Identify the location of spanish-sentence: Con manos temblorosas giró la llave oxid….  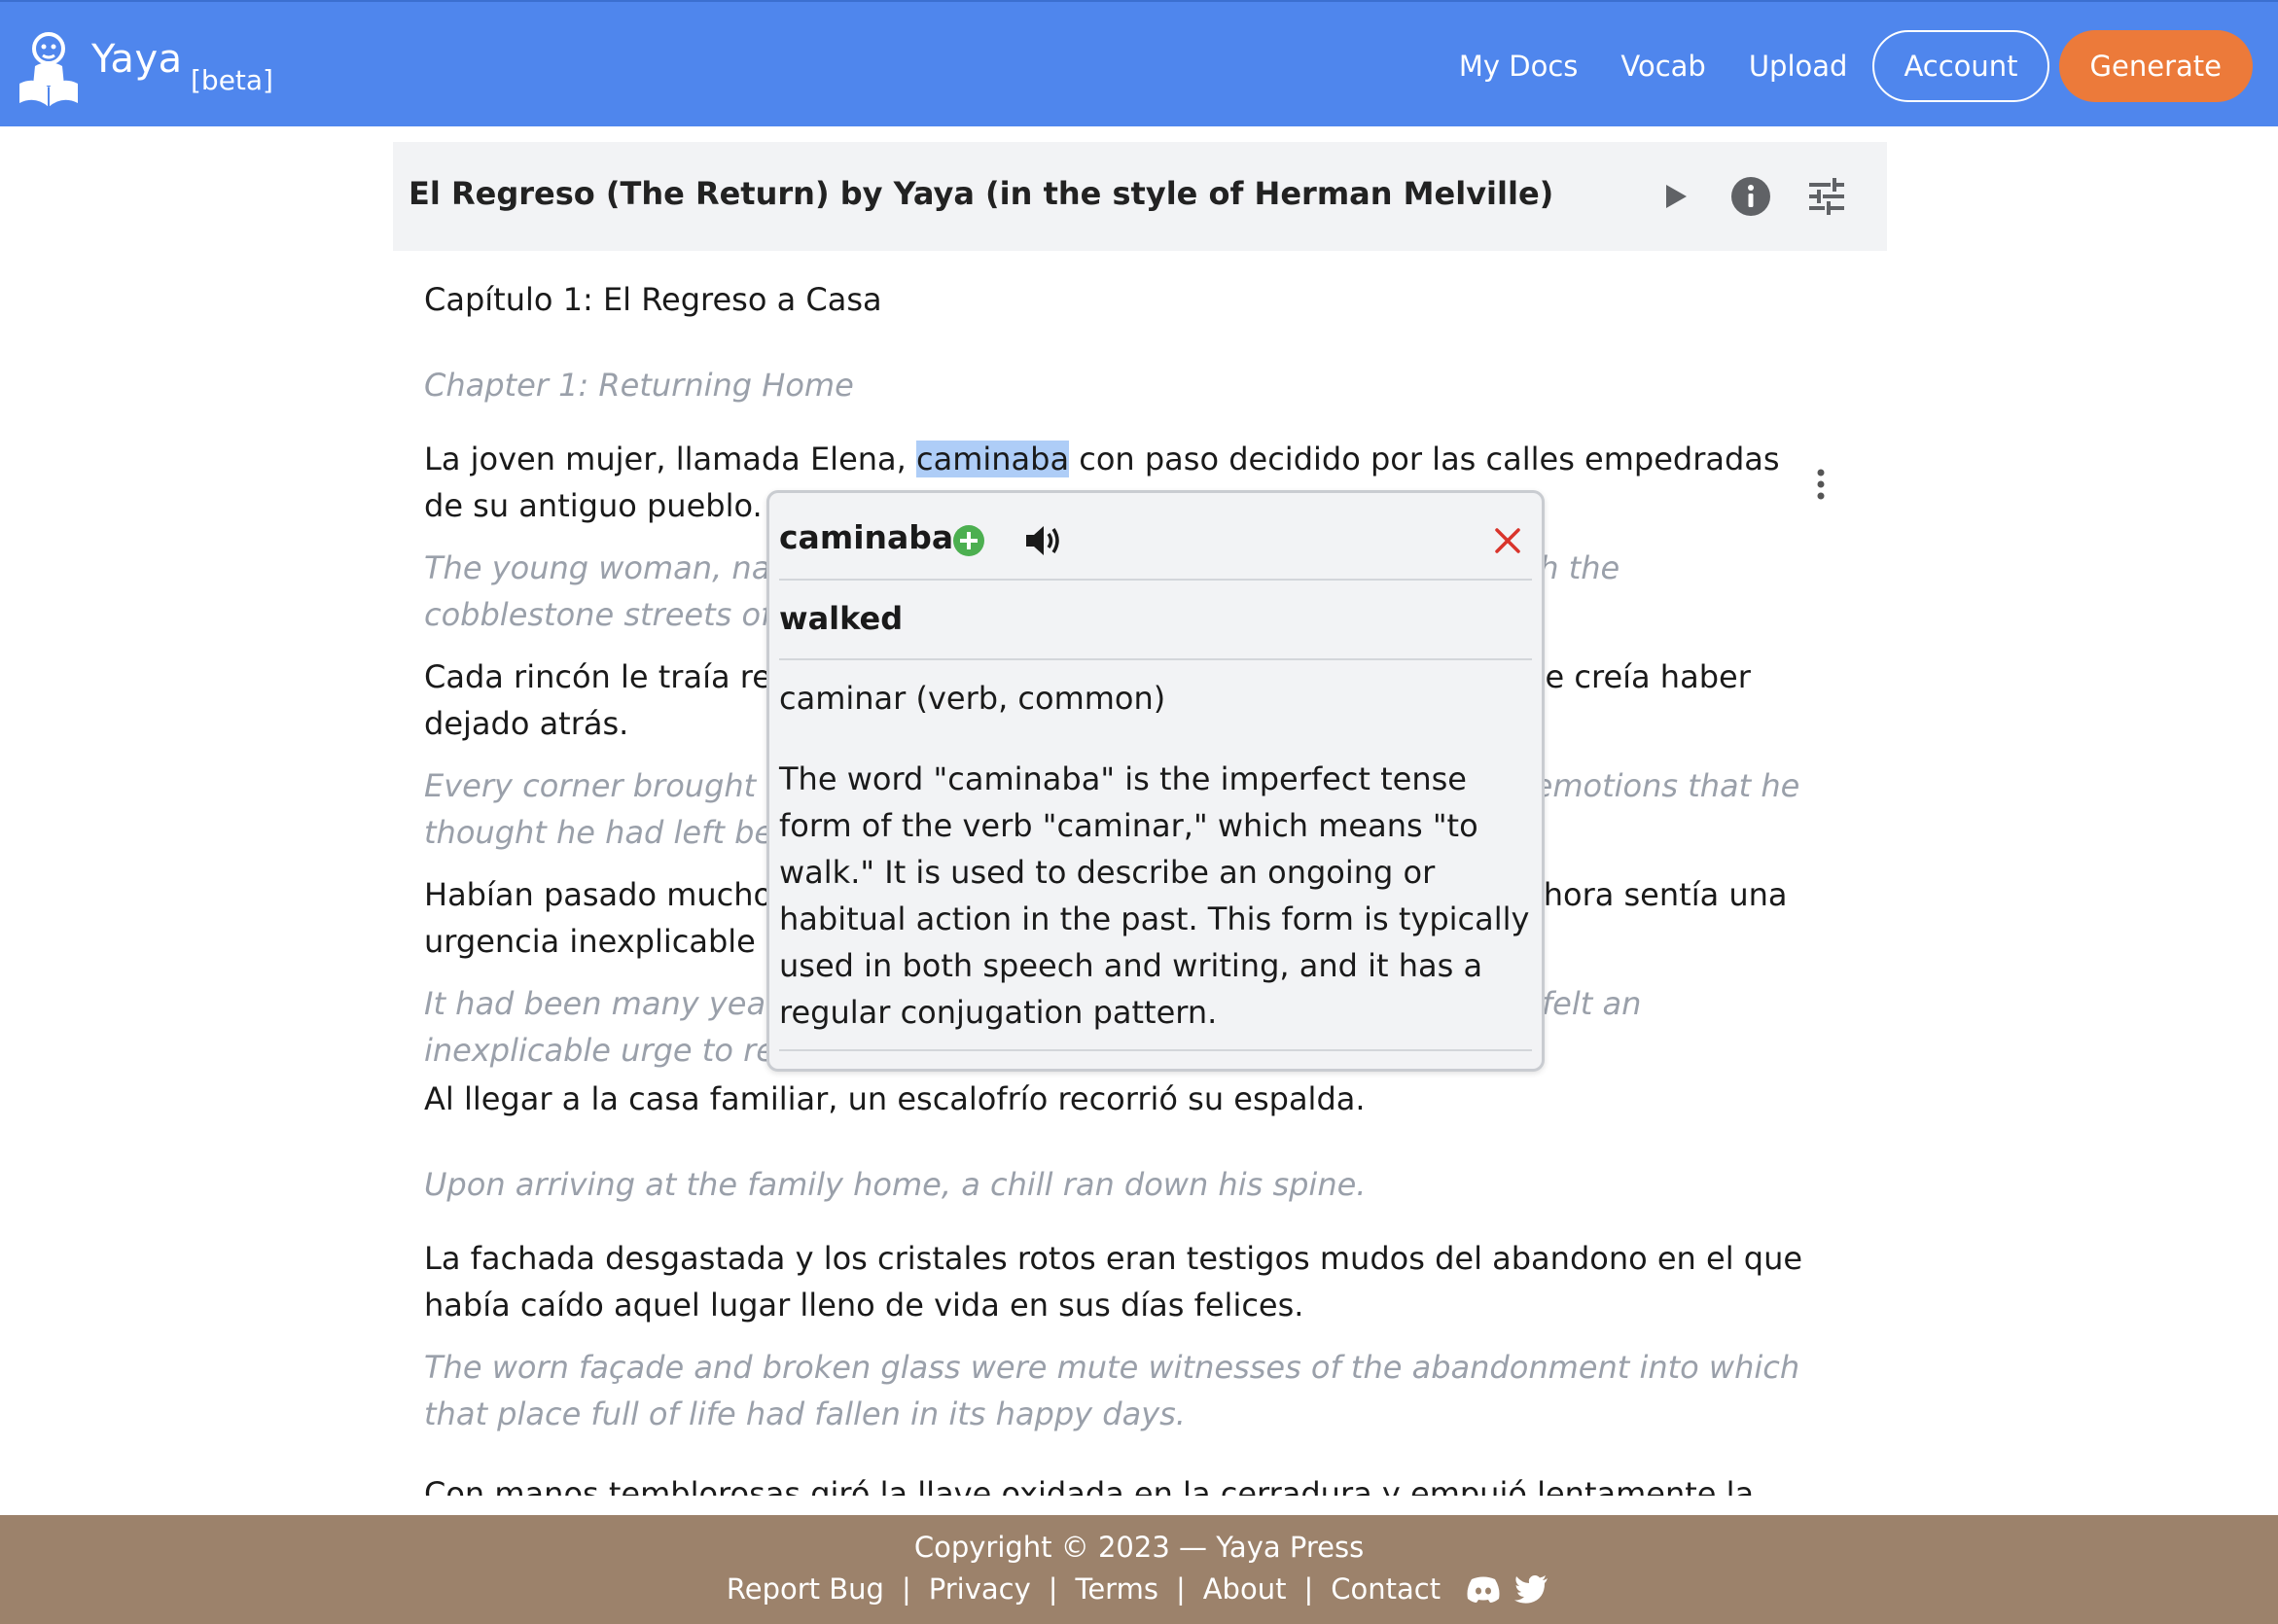
(1114, 1483).